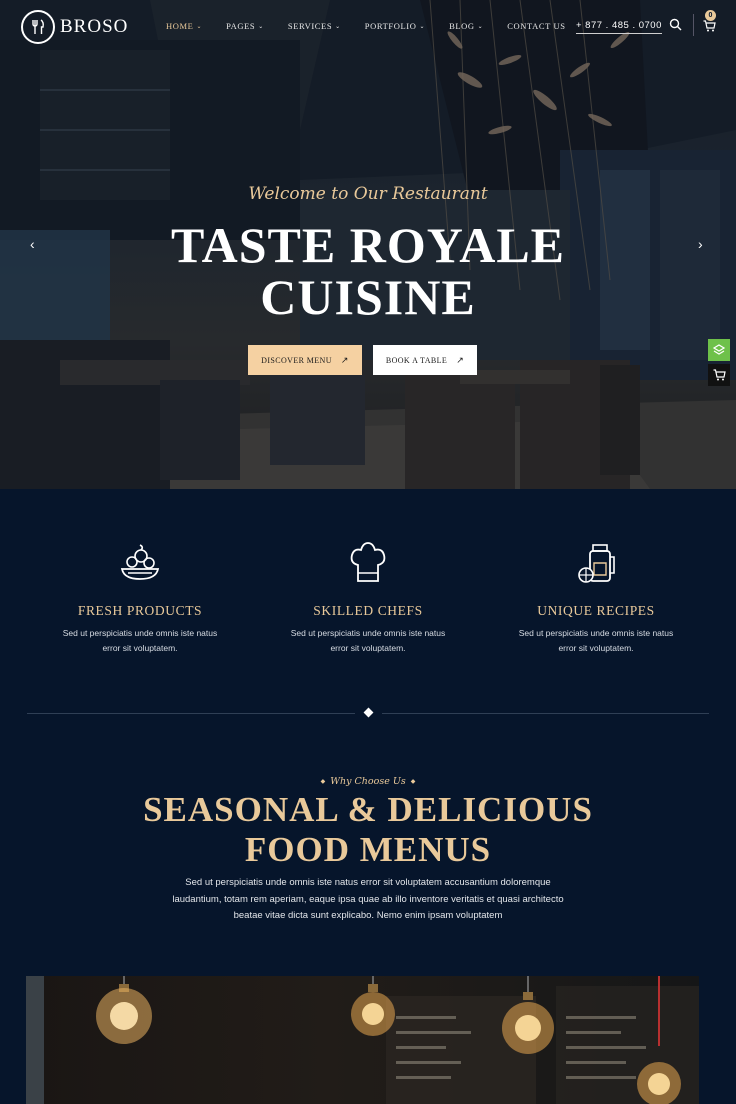  What do you see at coordinates (241, 26) in the screenshot?
I see `menu-label: PAGES` at bounding box center [241, 26].